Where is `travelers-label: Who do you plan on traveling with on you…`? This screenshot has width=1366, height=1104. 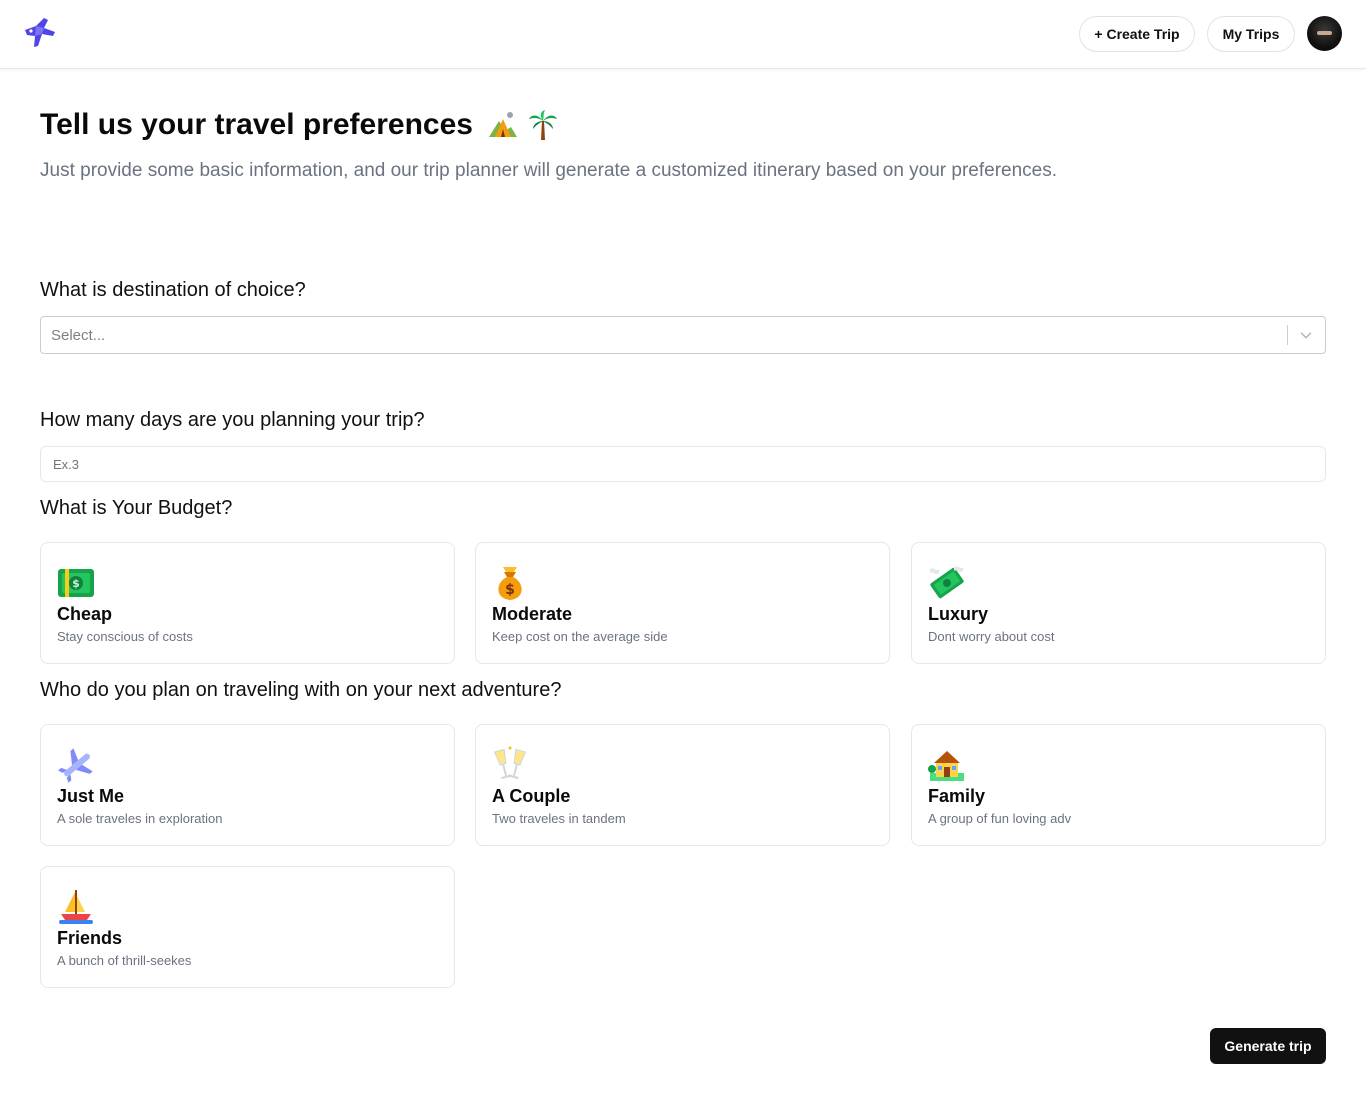 travelers-label: Who do you plan on traveling with on you… is located at coordinates (301, 690).